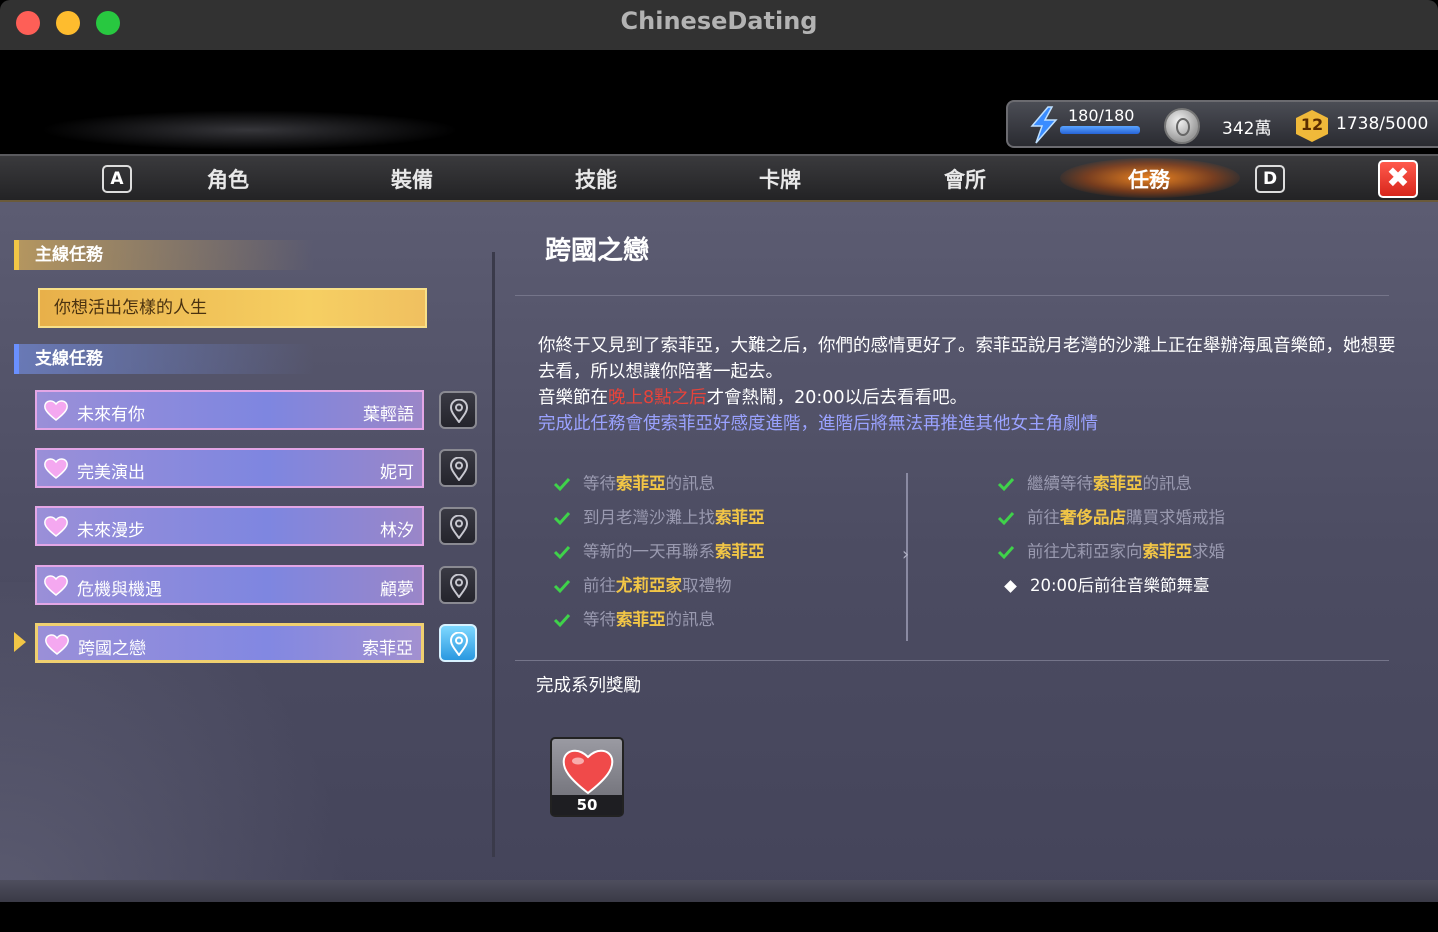 This screenshot has height=932, width=1438. I want to click on side-quest-character: 林汐, so click(397, 531).